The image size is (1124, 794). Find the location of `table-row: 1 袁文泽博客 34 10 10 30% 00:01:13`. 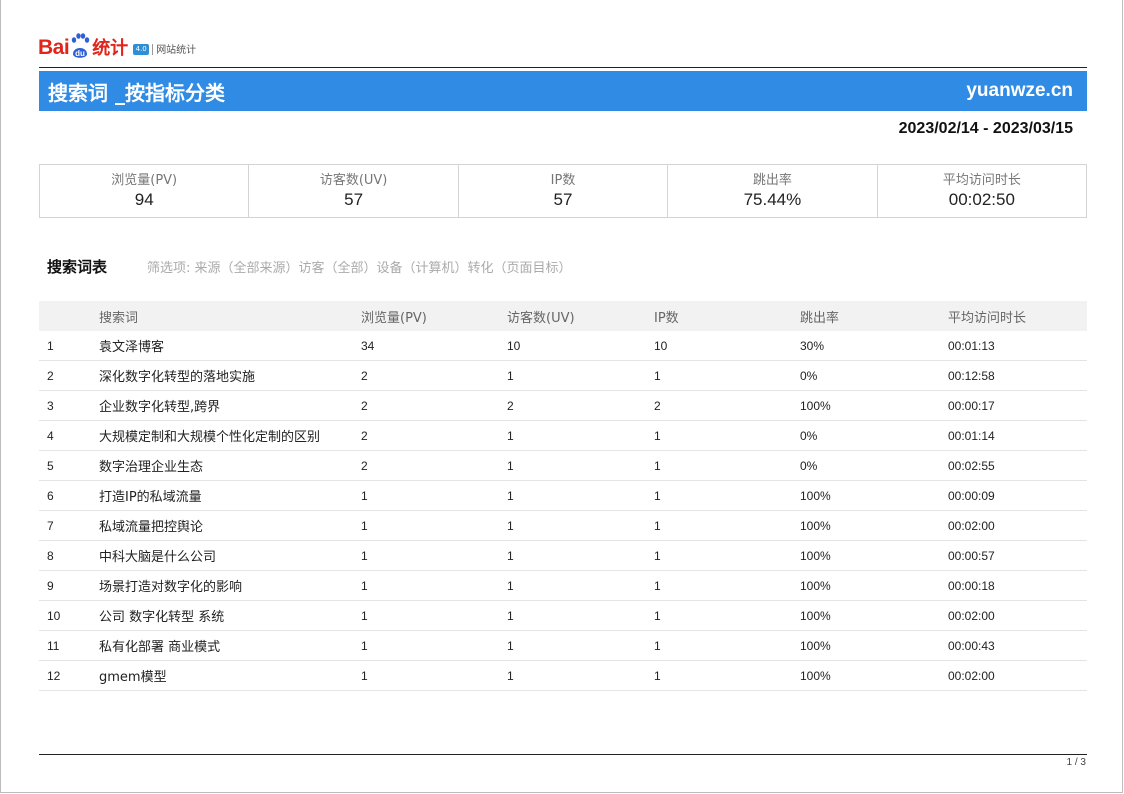

table-row: 1 袁文泽博客 34 10 10 30% 00:01:13 is located at coordinates (563, 346).